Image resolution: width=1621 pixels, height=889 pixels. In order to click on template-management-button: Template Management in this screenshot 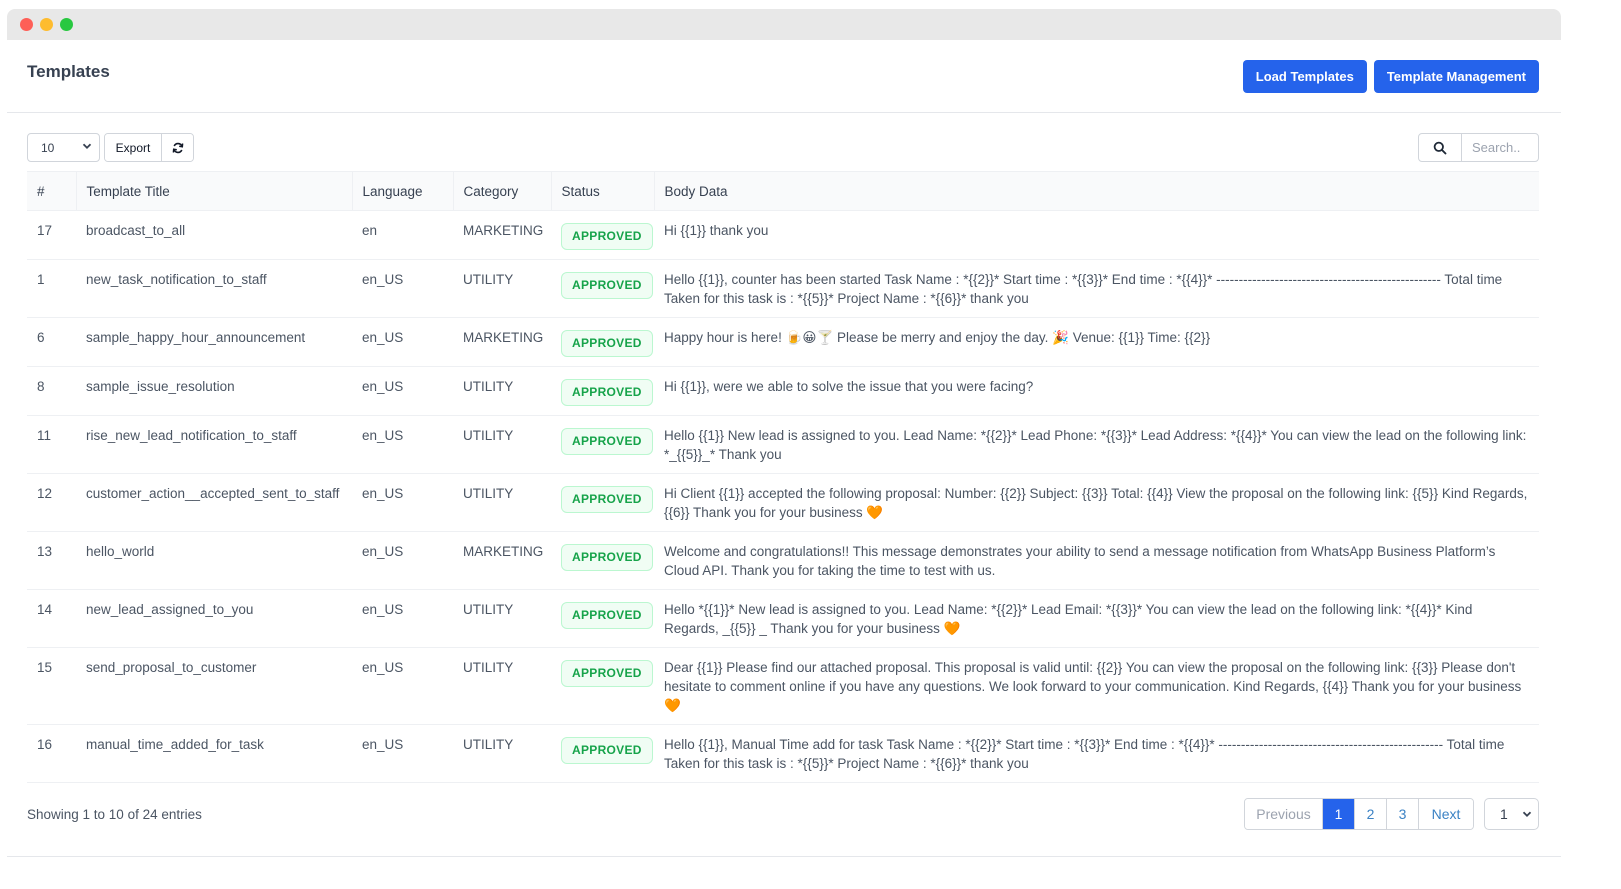, I will do `click(1456, 76)`.